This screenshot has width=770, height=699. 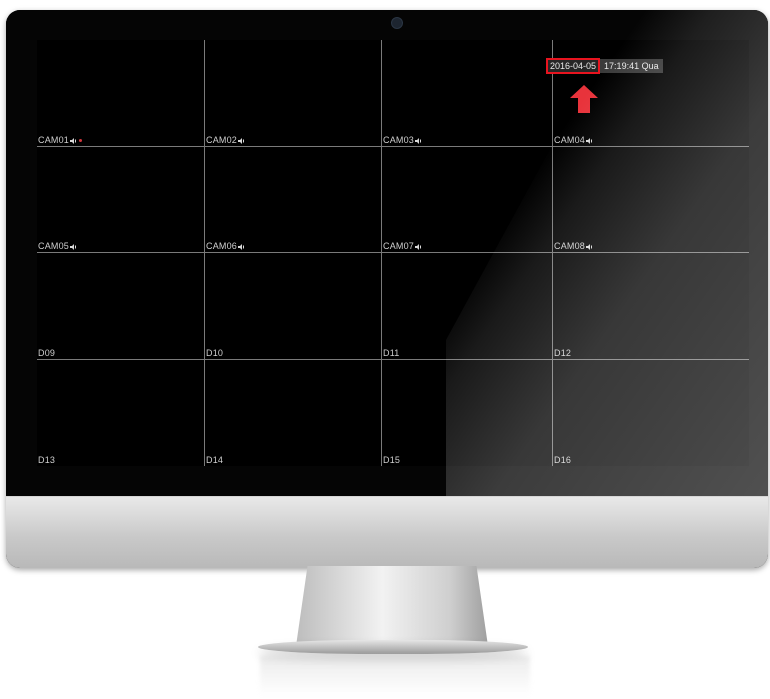 I want to click on camera-cell: D16, so click(x=651, y=413).